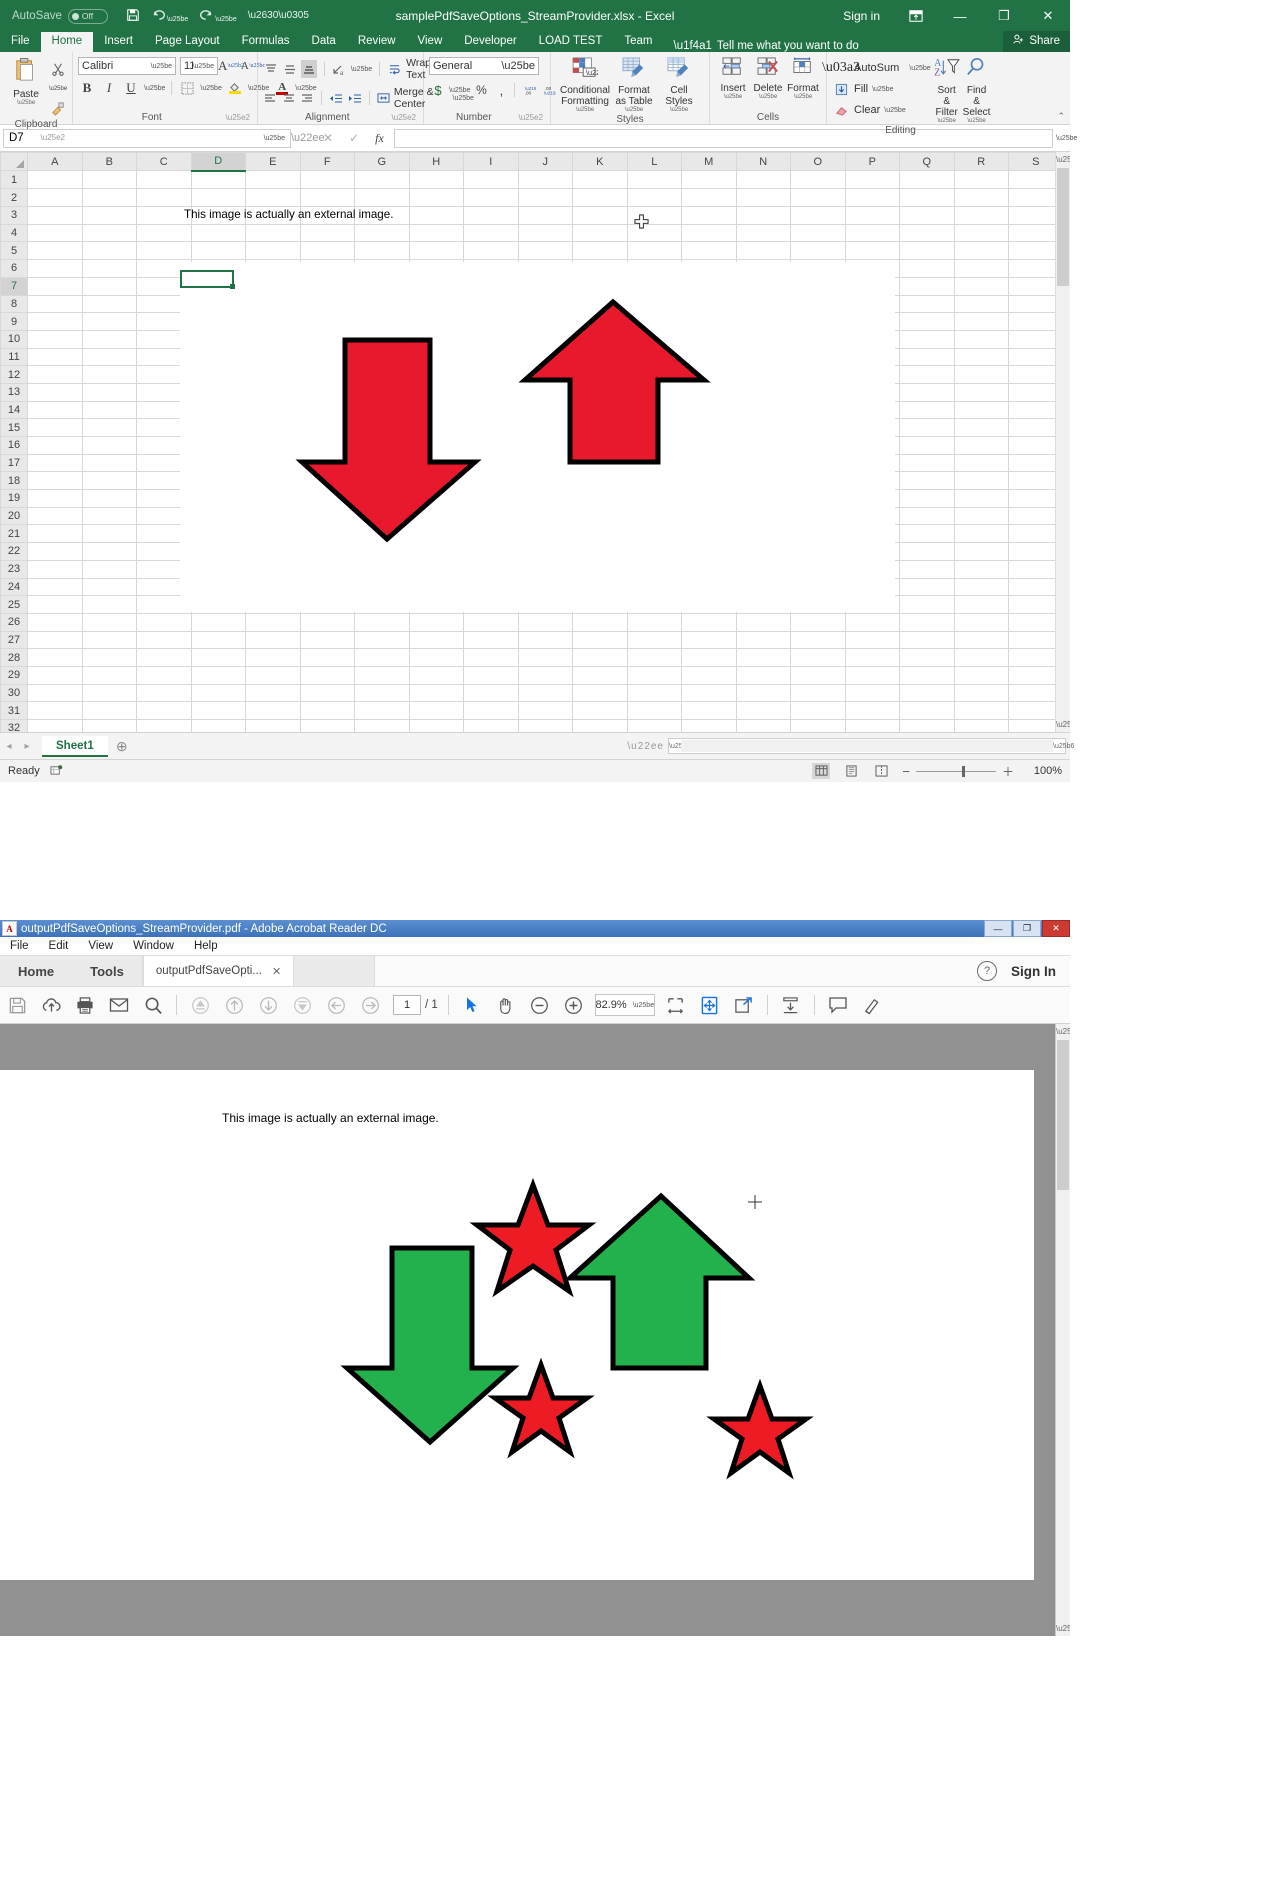  What do you see at coordinates (75, 746) in the screenshot?
I see `sheet-tab-sheet1: Sheet1` at bounding box center [75, 746].